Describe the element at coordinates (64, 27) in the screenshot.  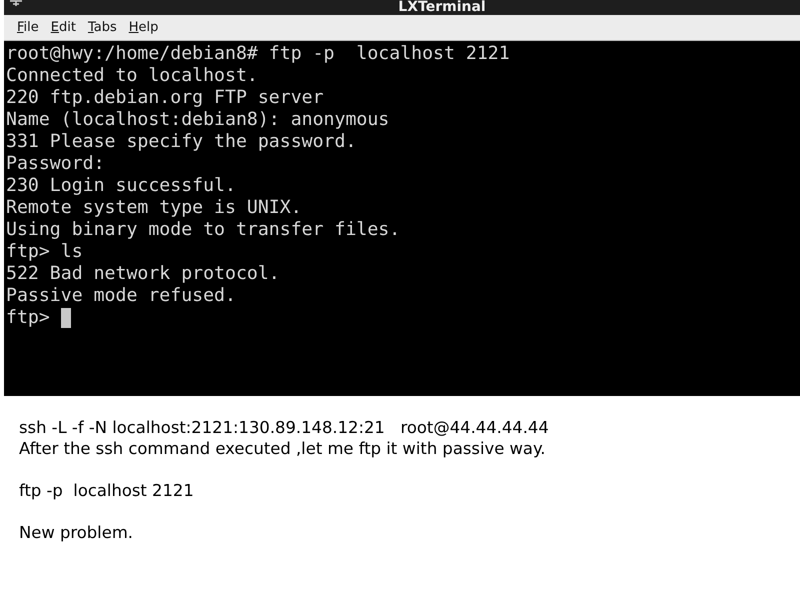
I see `menu-item: Edit` at that location.